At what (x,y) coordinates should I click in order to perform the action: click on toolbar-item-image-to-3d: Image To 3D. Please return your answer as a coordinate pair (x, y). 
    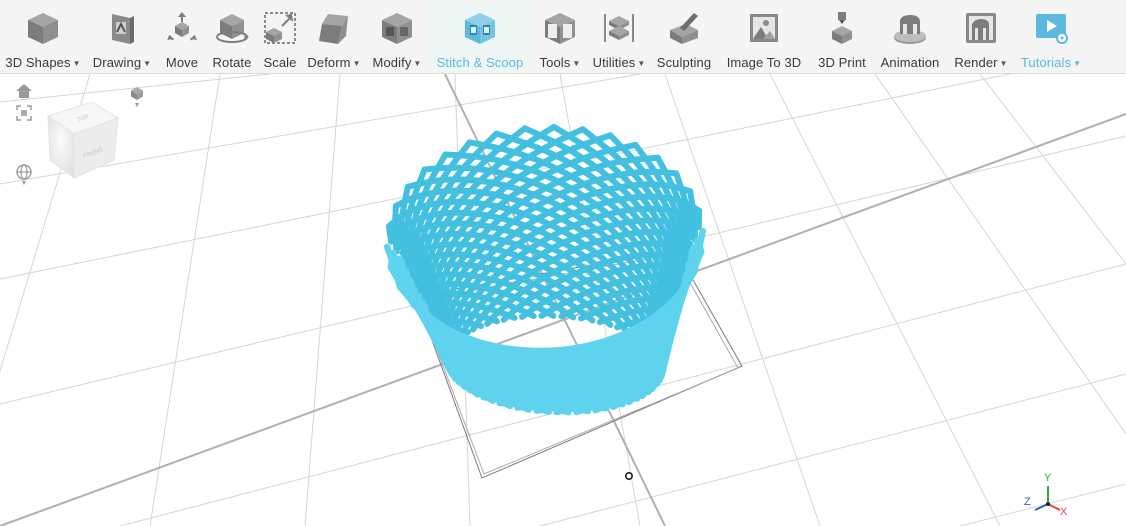
    Looking at the image, I should click on (764, 36).